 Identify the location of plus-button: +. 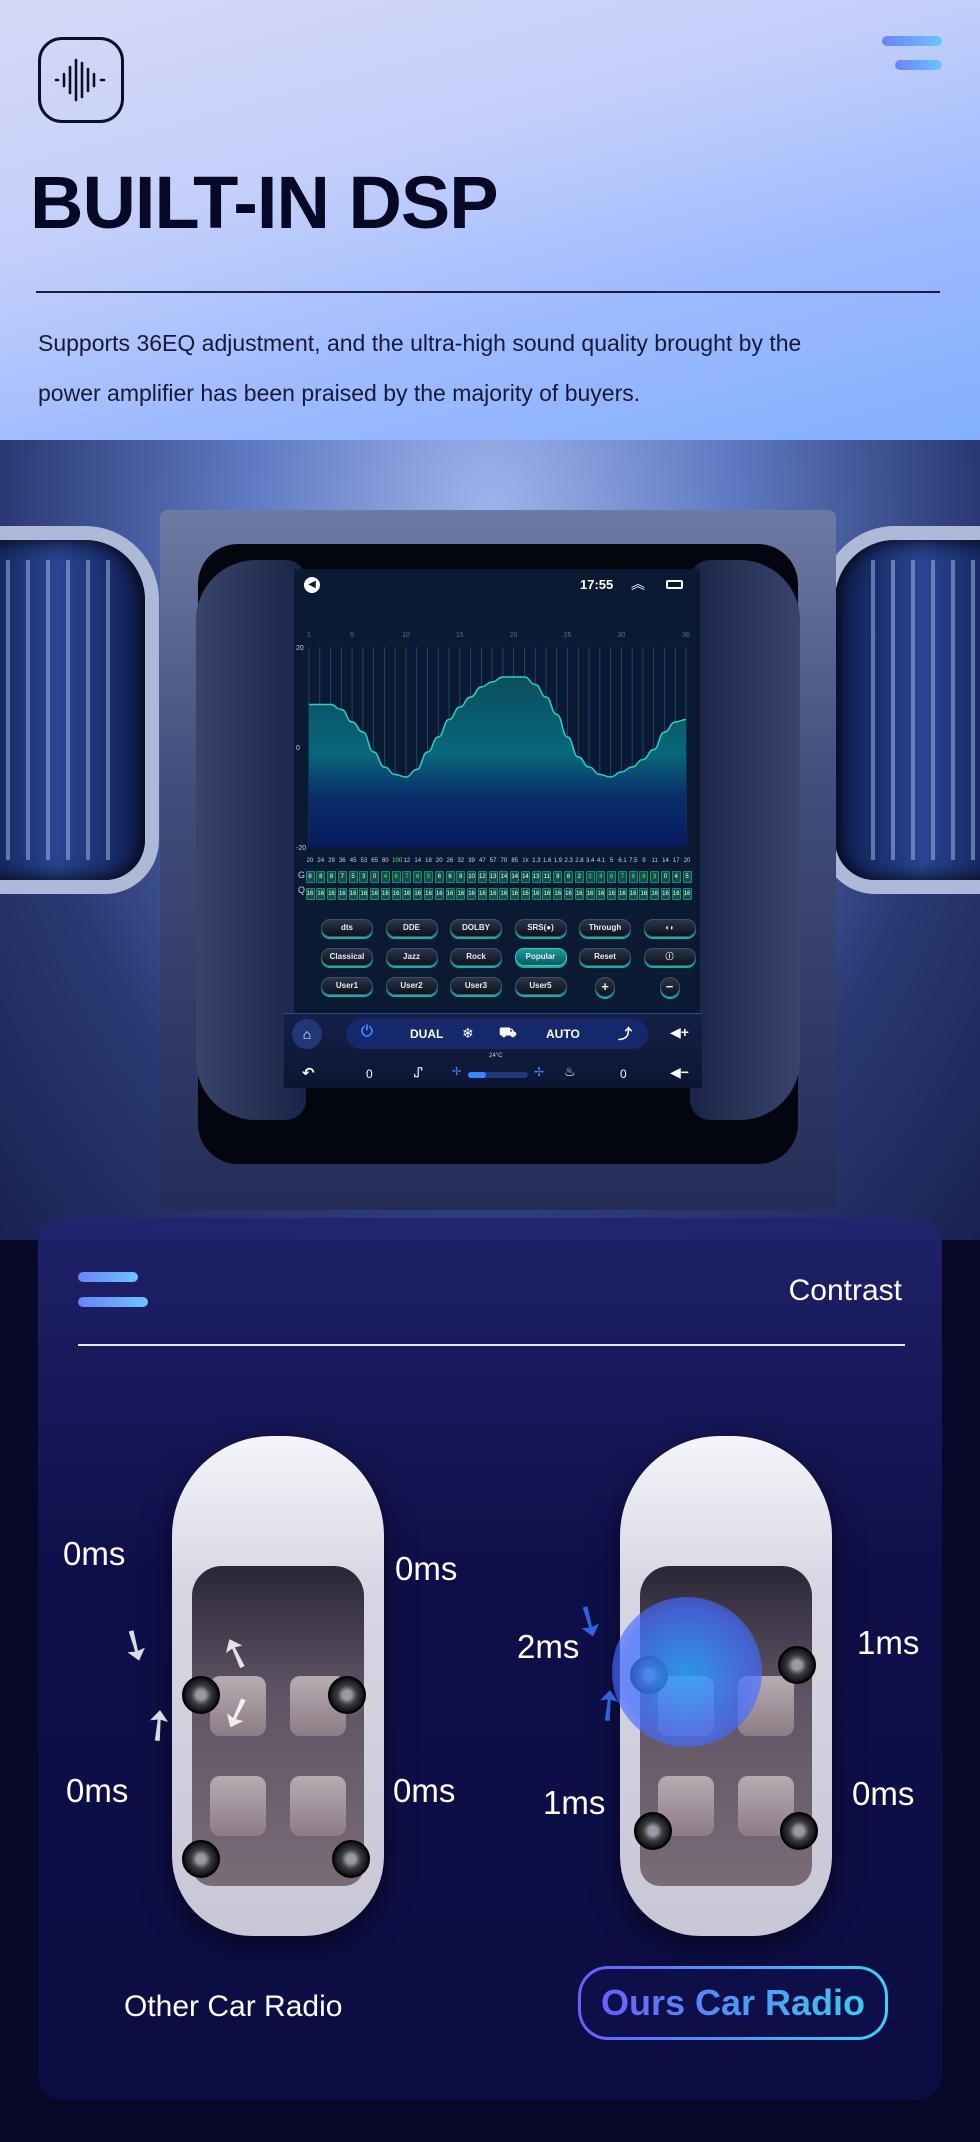
(605, 987).